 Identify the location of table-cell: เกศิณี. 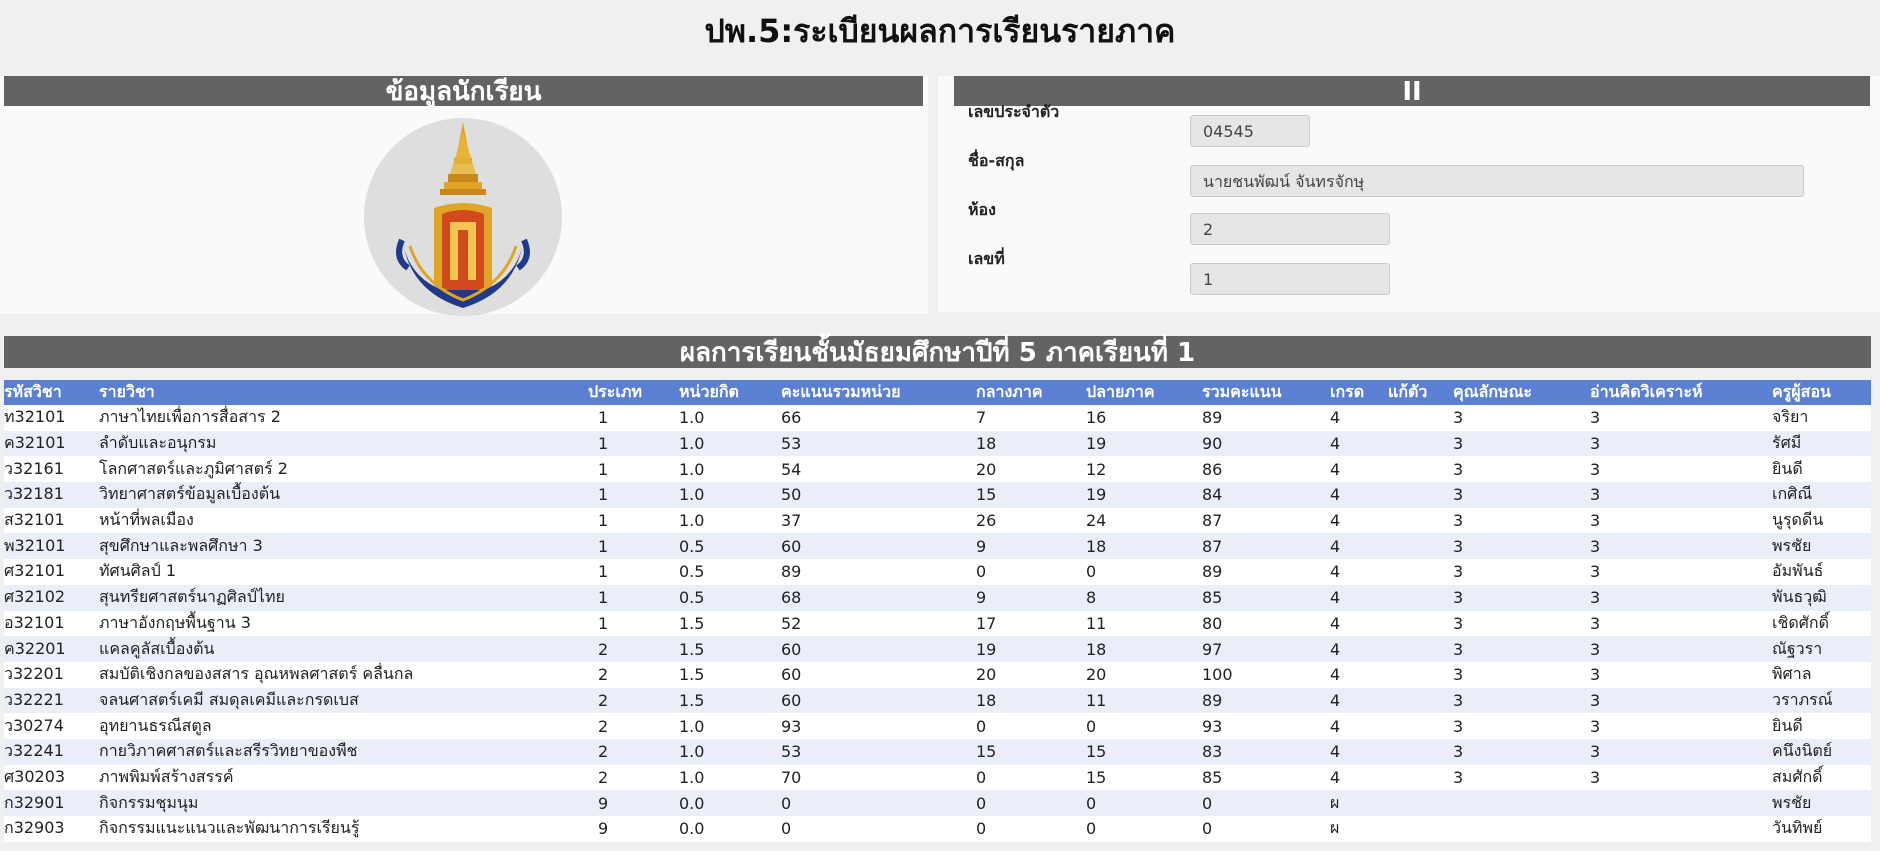
(1821, 495).